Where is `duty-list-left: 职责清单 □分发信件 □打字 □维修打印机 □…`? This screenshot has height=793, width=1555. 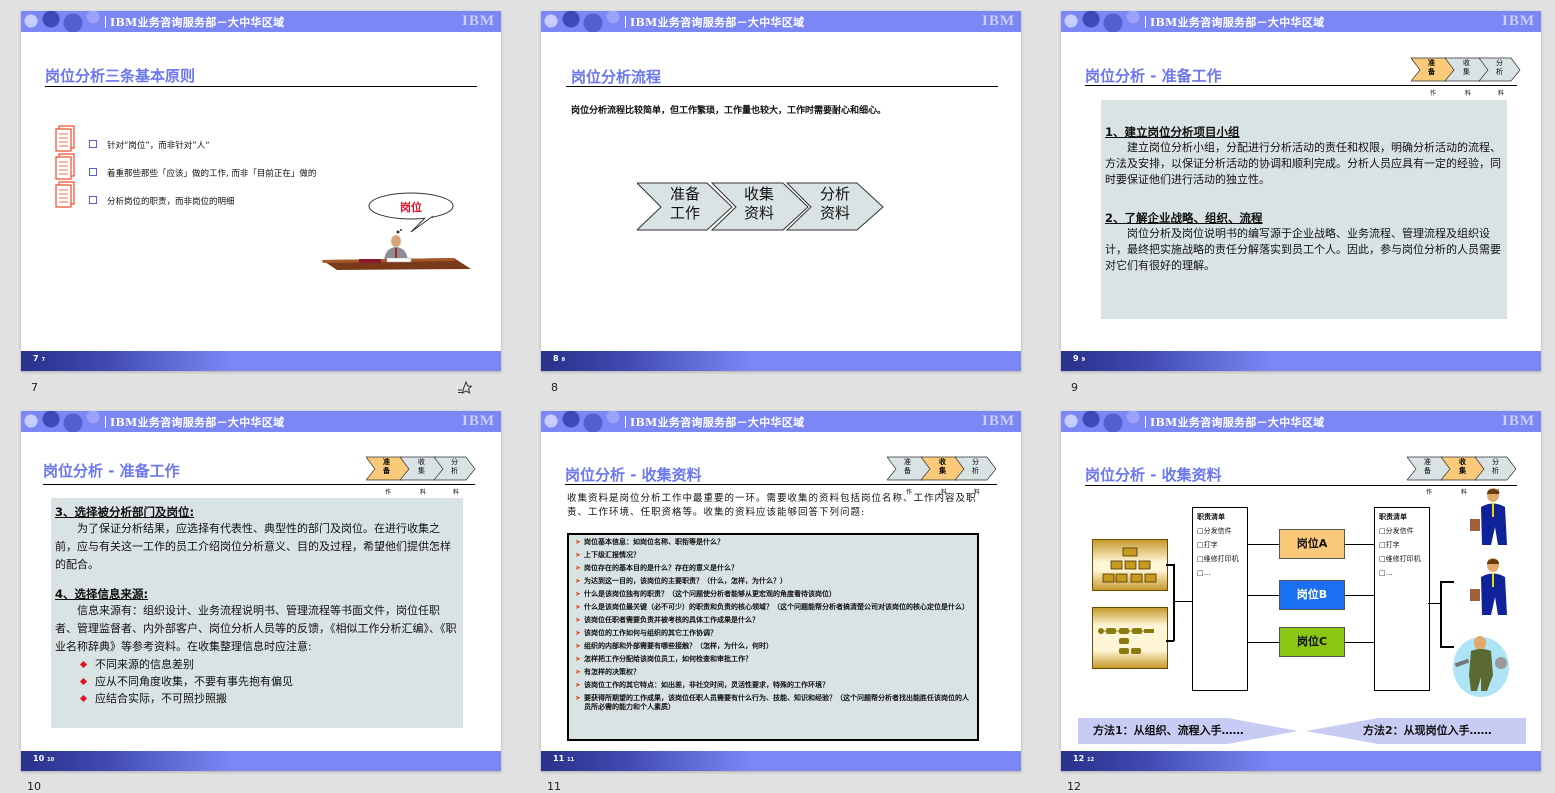 duty-list-left: 职责清单 □分发信件 □打字 □维修打印机 □… is located at coordinates (1220, 599).